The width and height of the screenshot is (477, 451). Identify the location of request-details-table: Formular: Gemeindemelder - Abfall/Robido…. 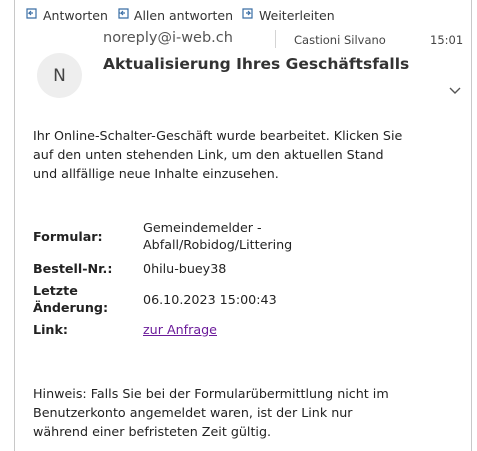
(162, 278).